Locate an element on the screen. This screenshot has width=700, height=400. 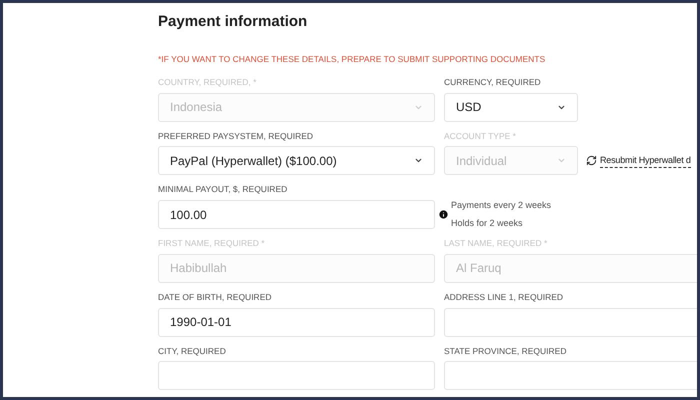
field-label: STATE PROVINCE, REQUIRED is located at coordinates (506, 351).